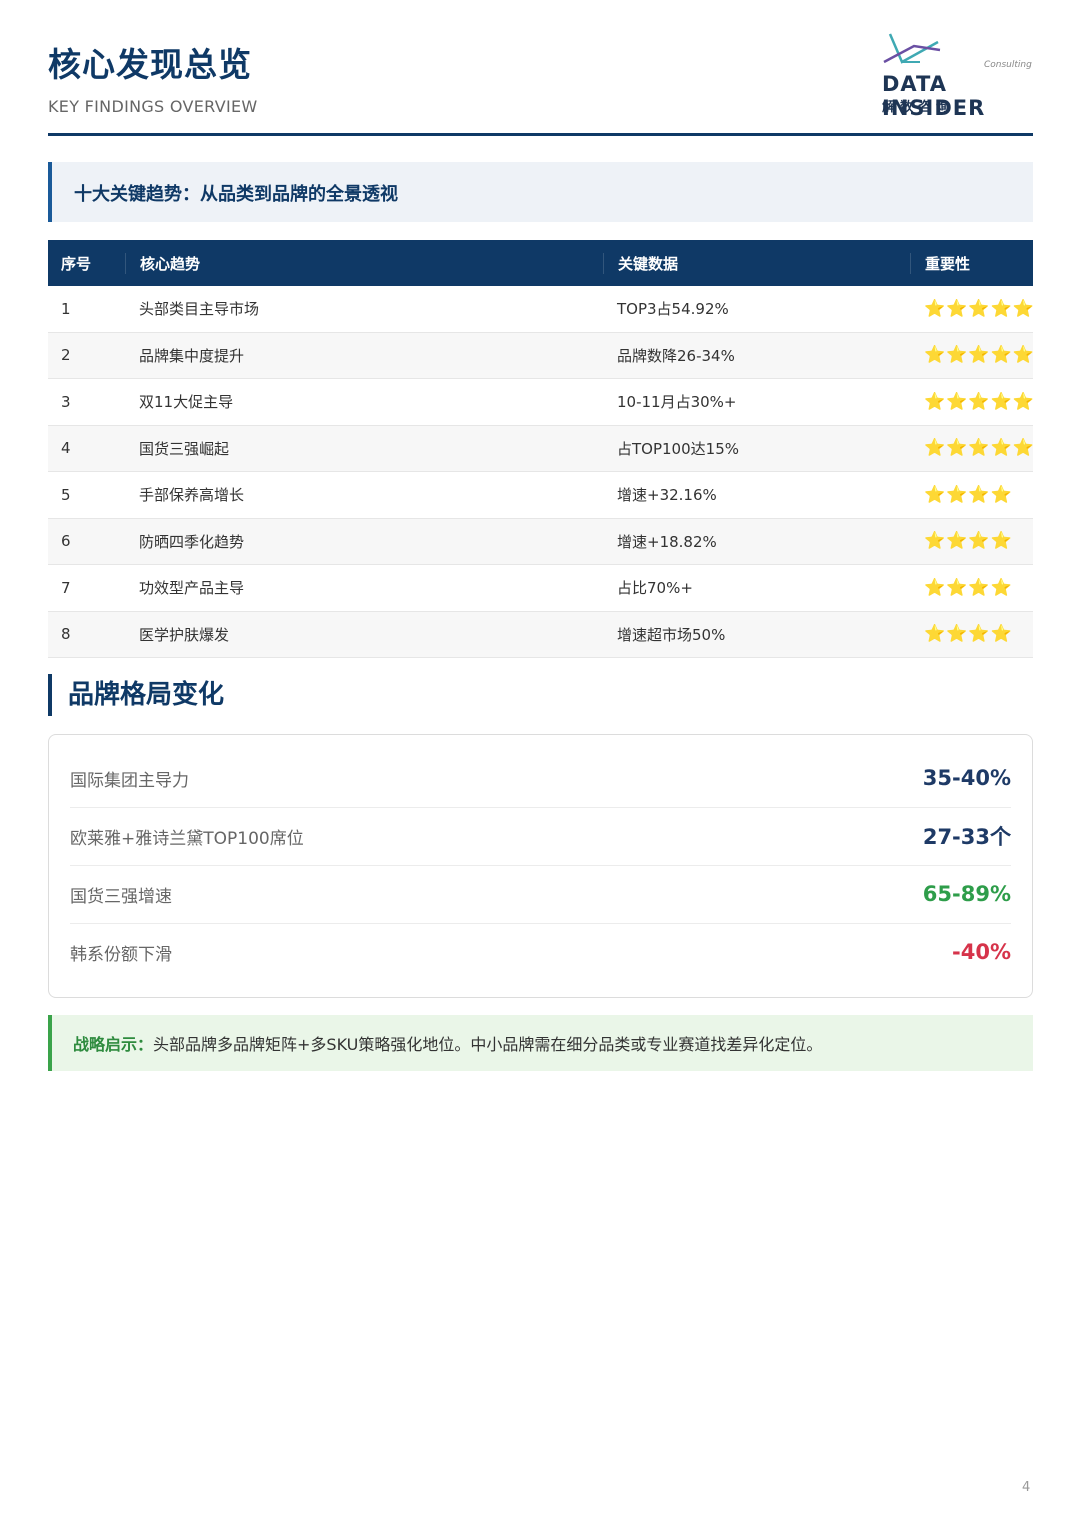  I want to click on metric-row: 国际集团主导力 35-40%, so click(540, 778).